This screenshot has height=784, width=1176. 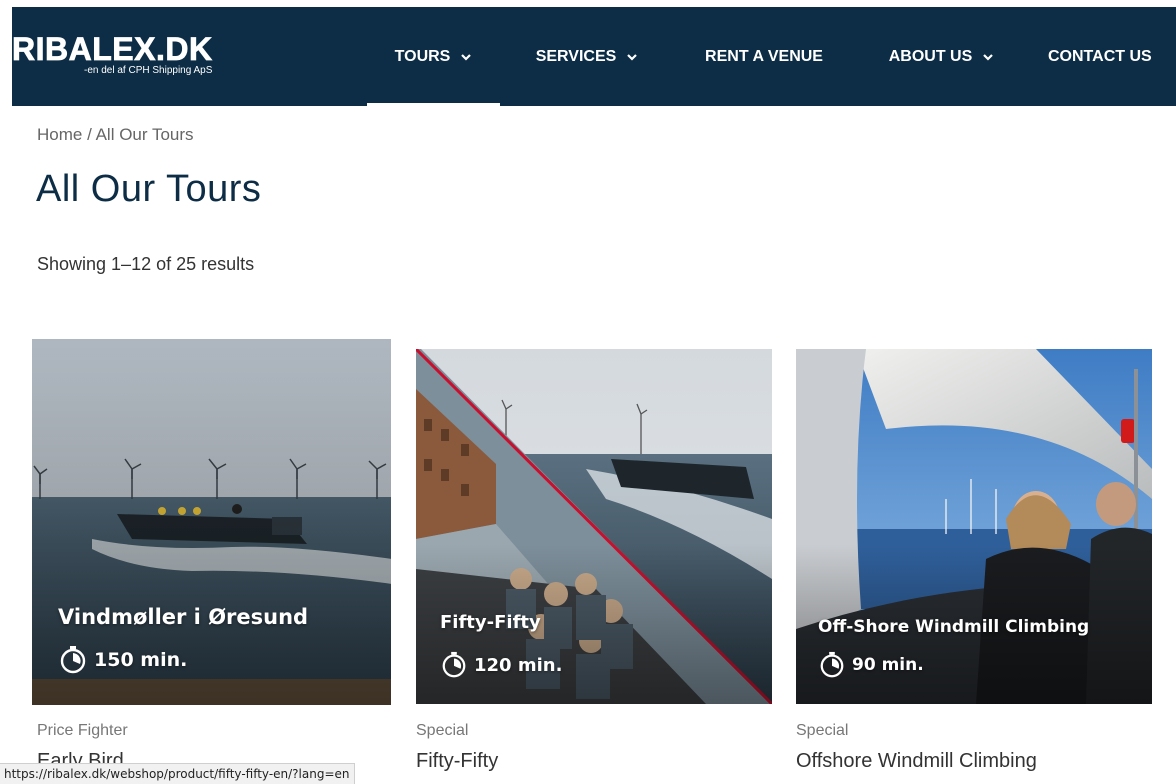 I want to click on nav-tours: TOURS, so click(x=433, y=56).